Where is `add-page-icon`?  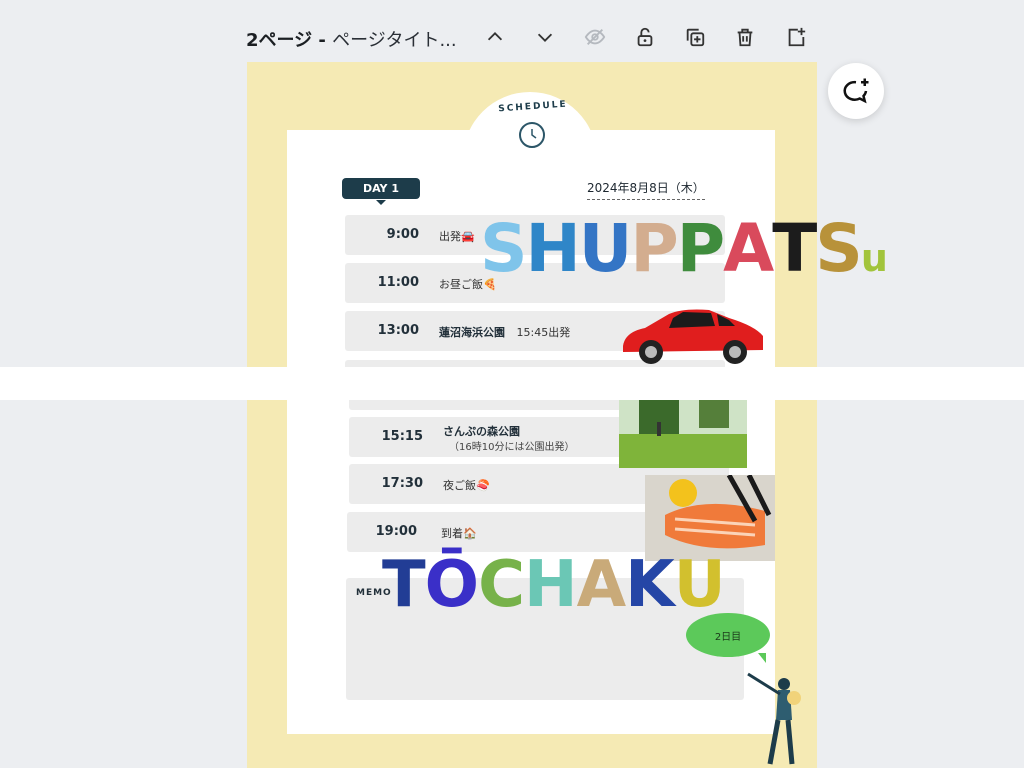 add-page-icon is located at coordinates (797, 37).